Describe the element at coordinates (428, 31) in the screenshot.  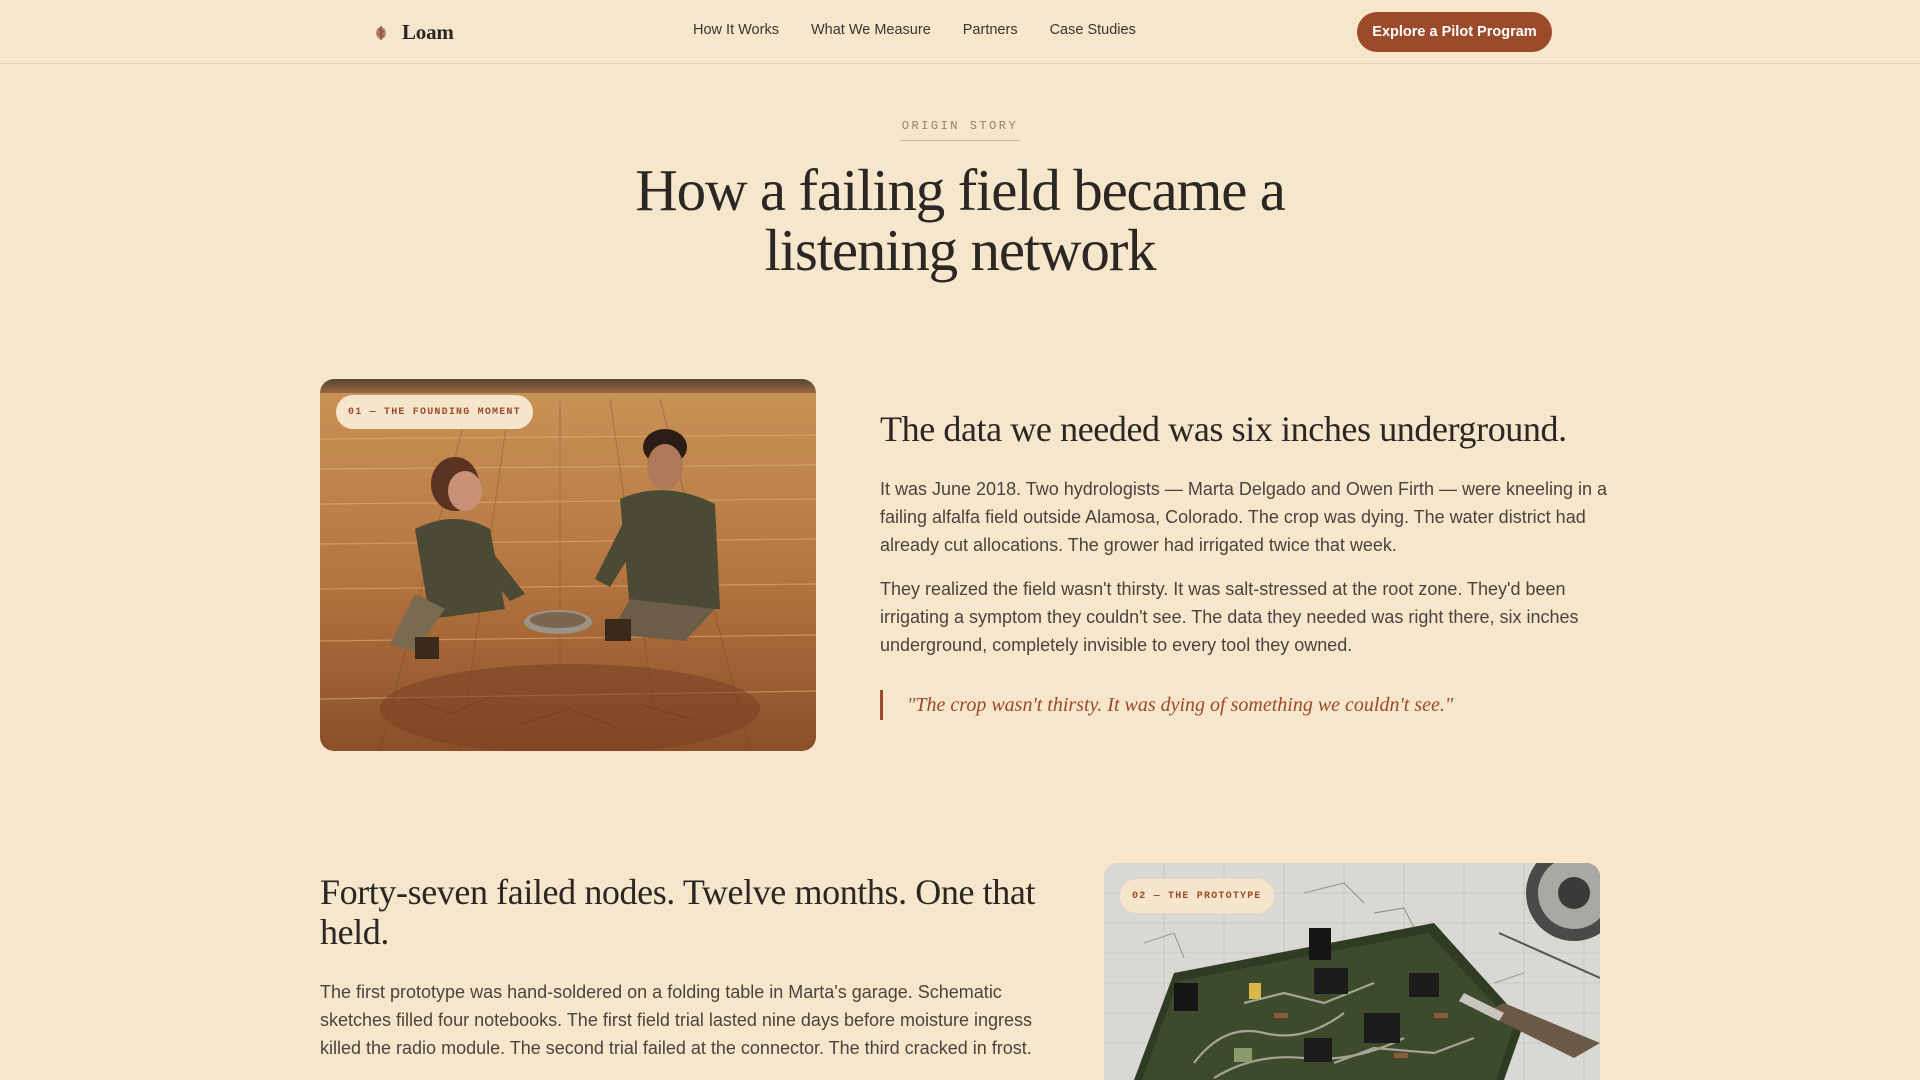
I see `brand-name: Loam` at that location.